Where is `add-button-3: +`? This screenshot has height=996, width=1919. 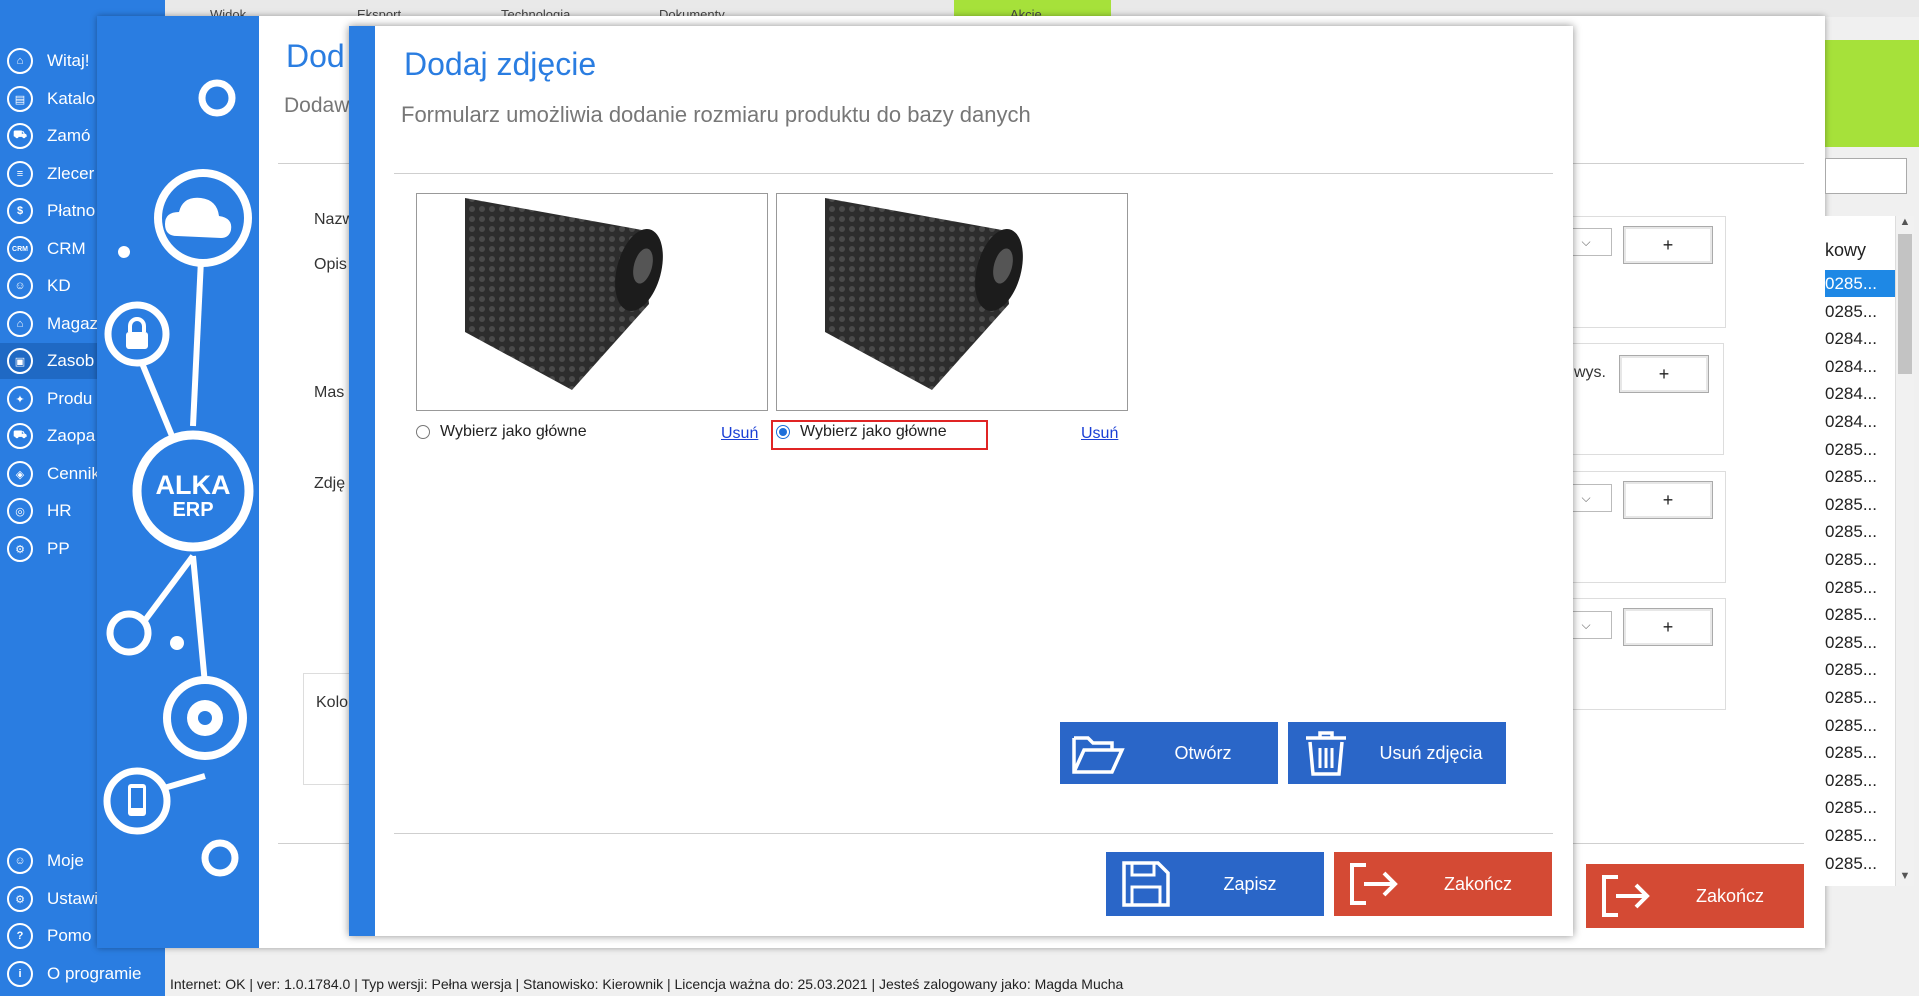
add-button-3: + is located at coordinates (1668, 500).